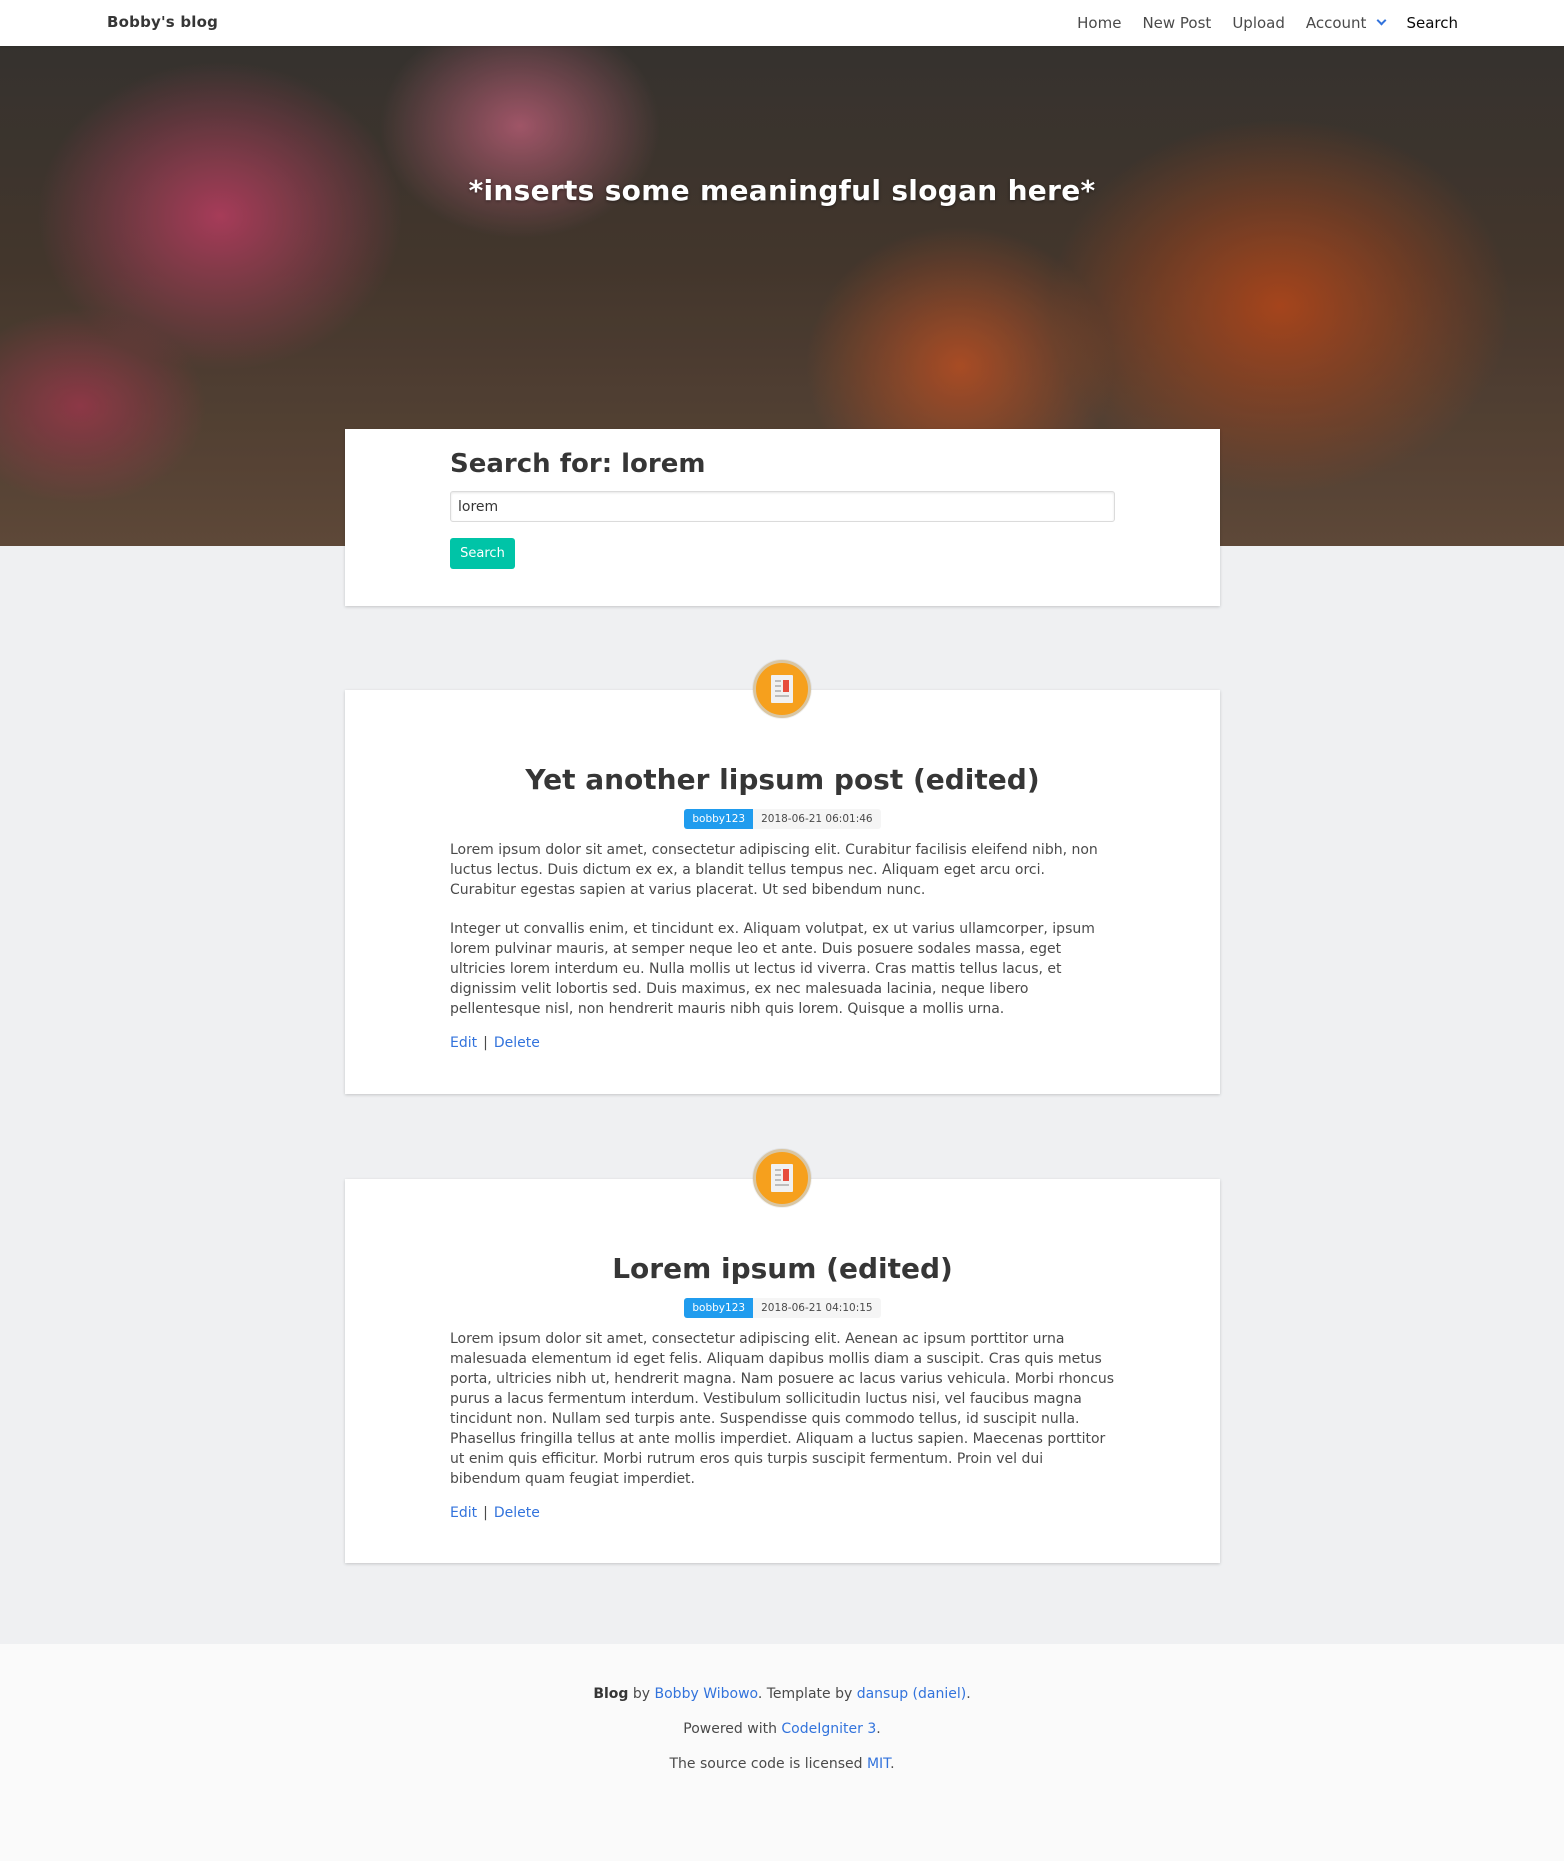  I want to click on post-tags: bobby123 2018-06-21 06:01:46, so click(782, 819).